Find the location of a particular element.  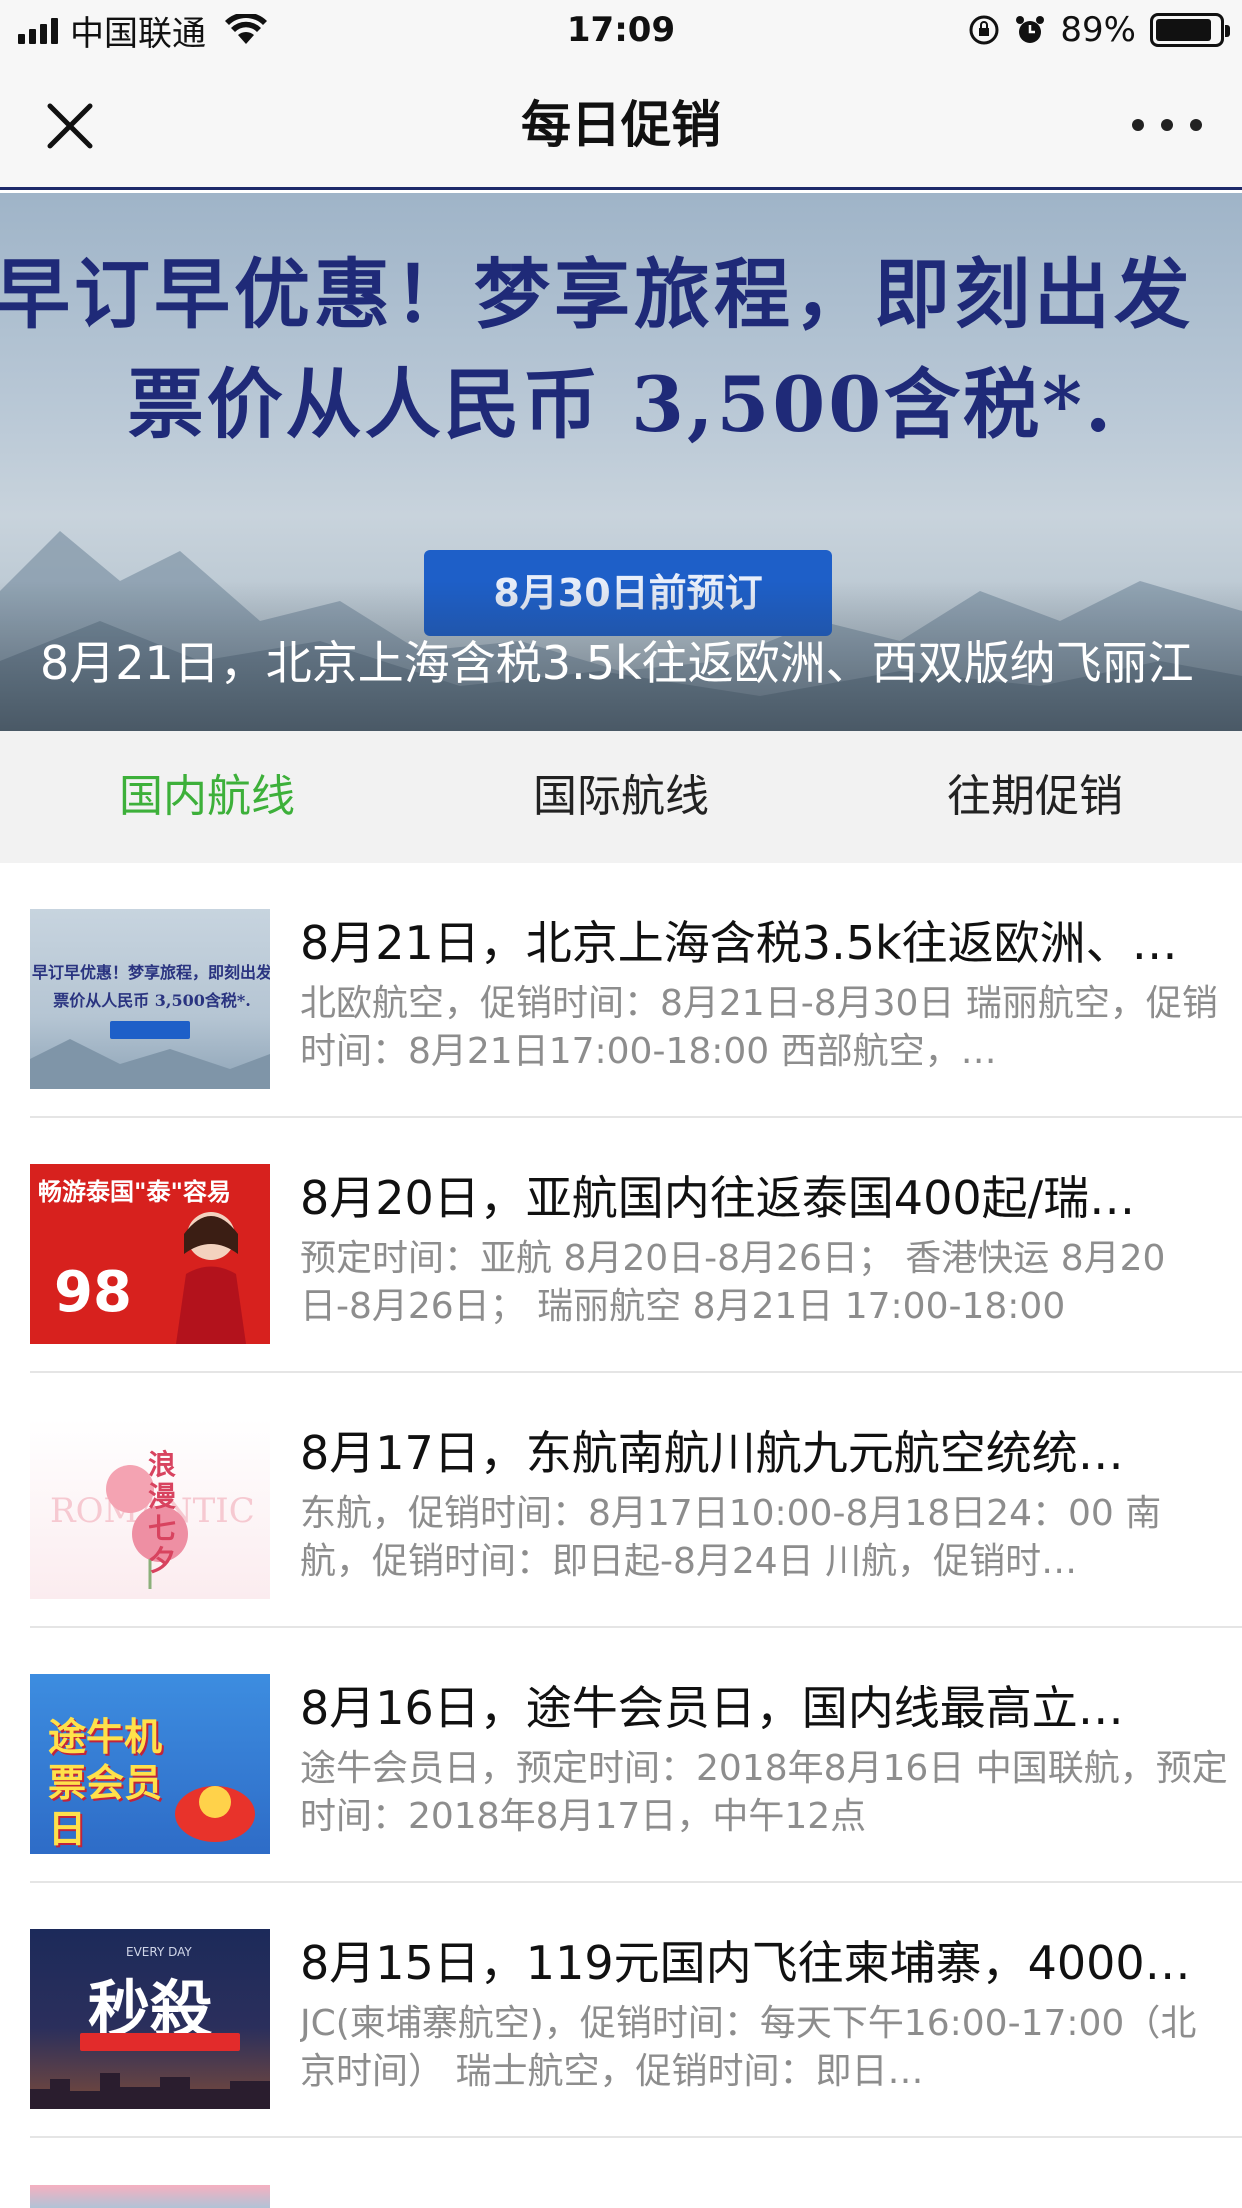

thumb-mascot-image is located at coordinates (215, 1814).